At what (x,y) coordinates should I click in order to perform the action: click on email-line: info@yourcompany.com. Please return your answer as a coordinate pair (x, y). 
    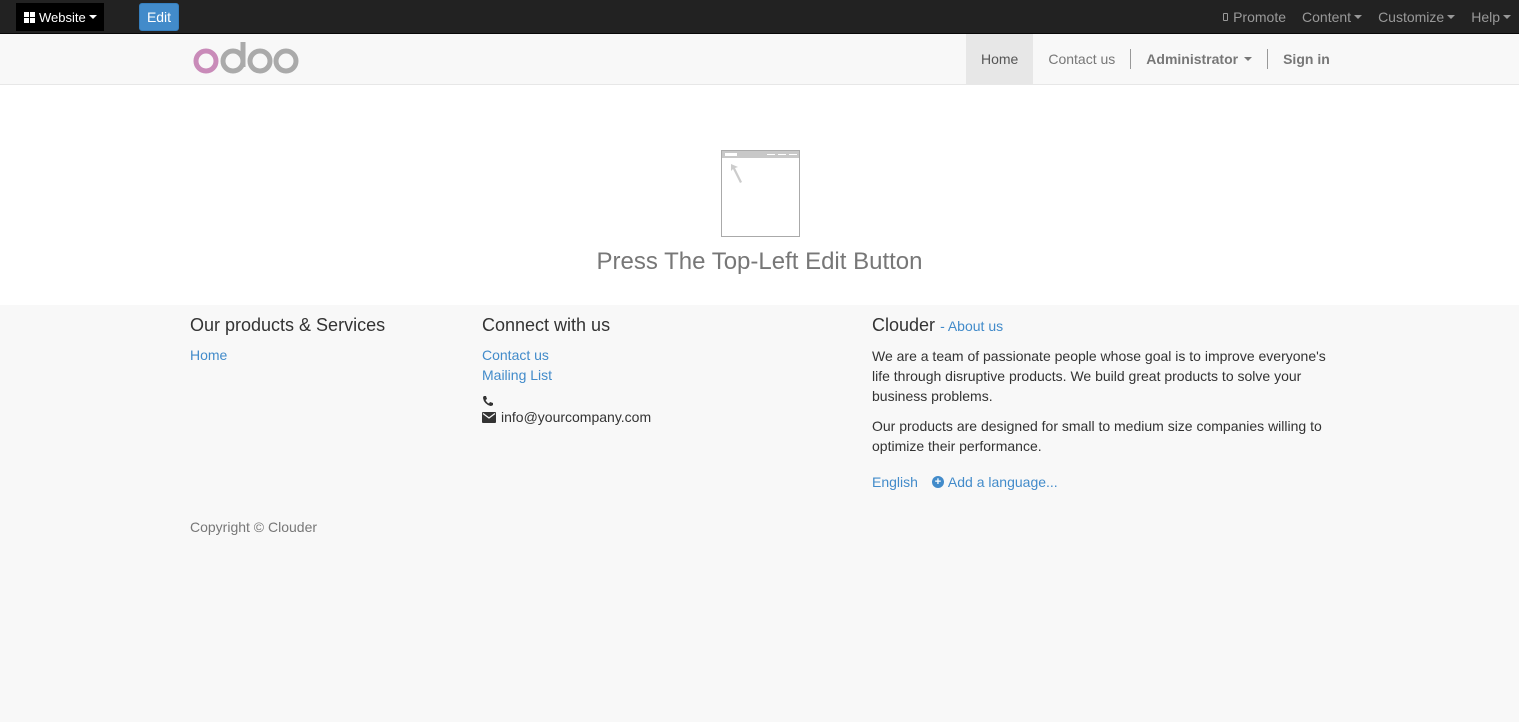
    Looking at the image, I should click on (566, 417).